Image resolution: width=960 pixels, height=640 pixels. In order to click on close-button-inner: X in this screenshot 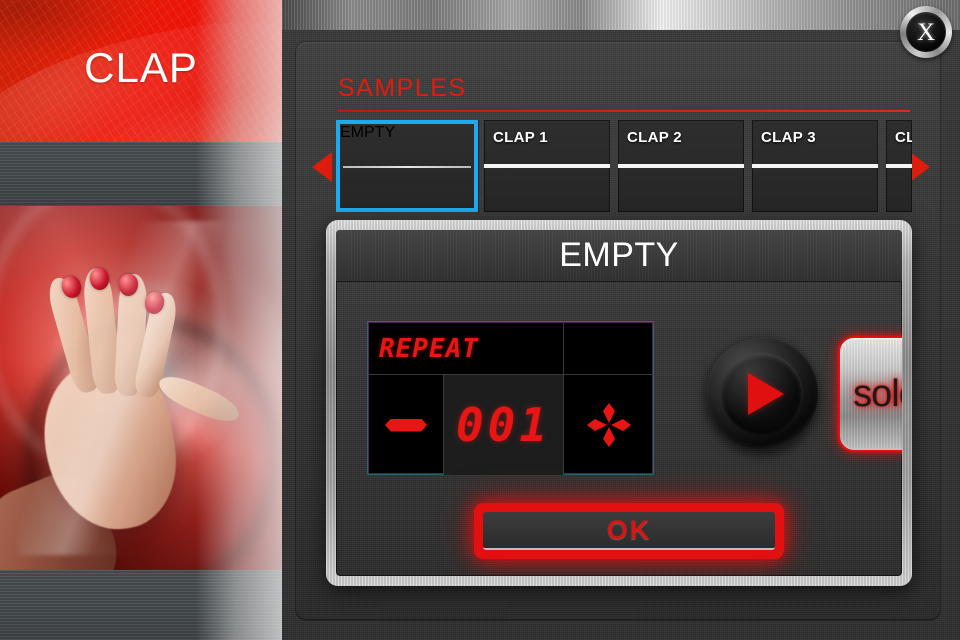, I will do `click(926, 32)`.